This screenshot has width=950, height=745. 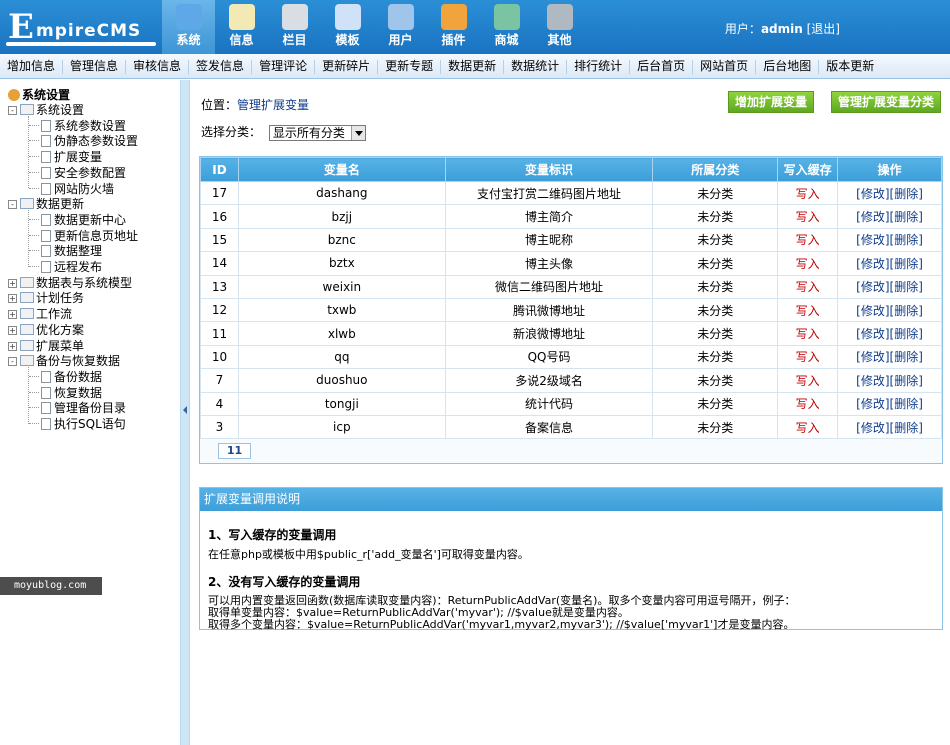 I want to click on nav-item-6: 商城, so click(x=506, y=27).